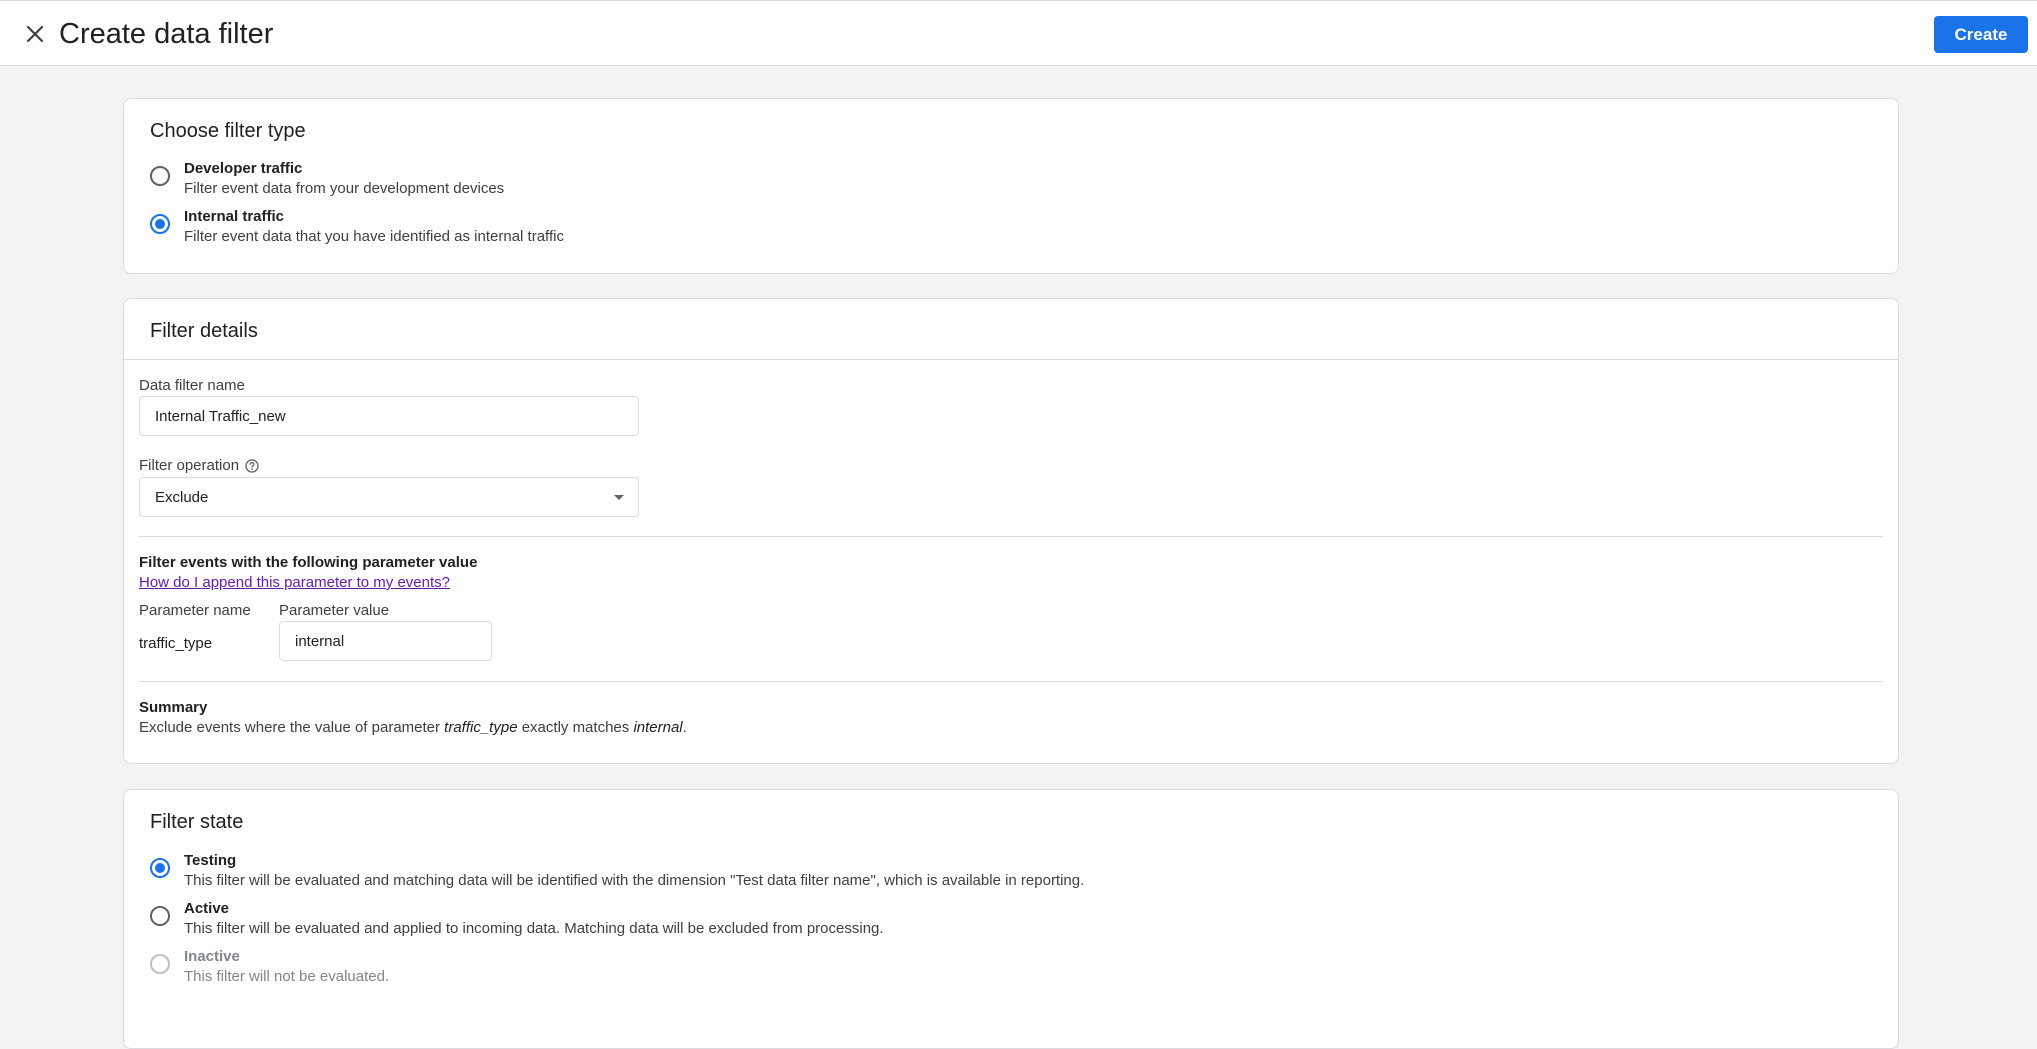 The width and height of the screenshot is (2037, 1049). What do you see at coordinates (228, 131) in the screenshot?
I see `filter-type-title: Choose filter type` at bounding box center [228, 131].